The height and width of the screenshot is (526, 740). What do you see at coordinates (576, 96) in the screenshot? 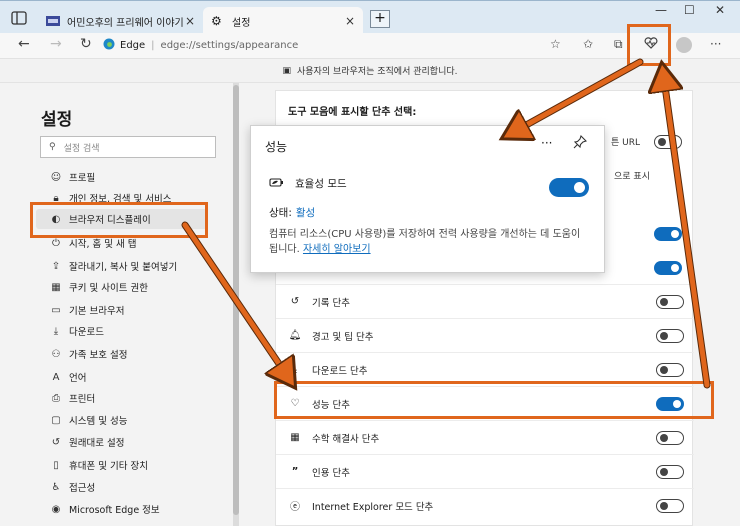
I see `arrow-to-popup` at bounding box center [576, 96].